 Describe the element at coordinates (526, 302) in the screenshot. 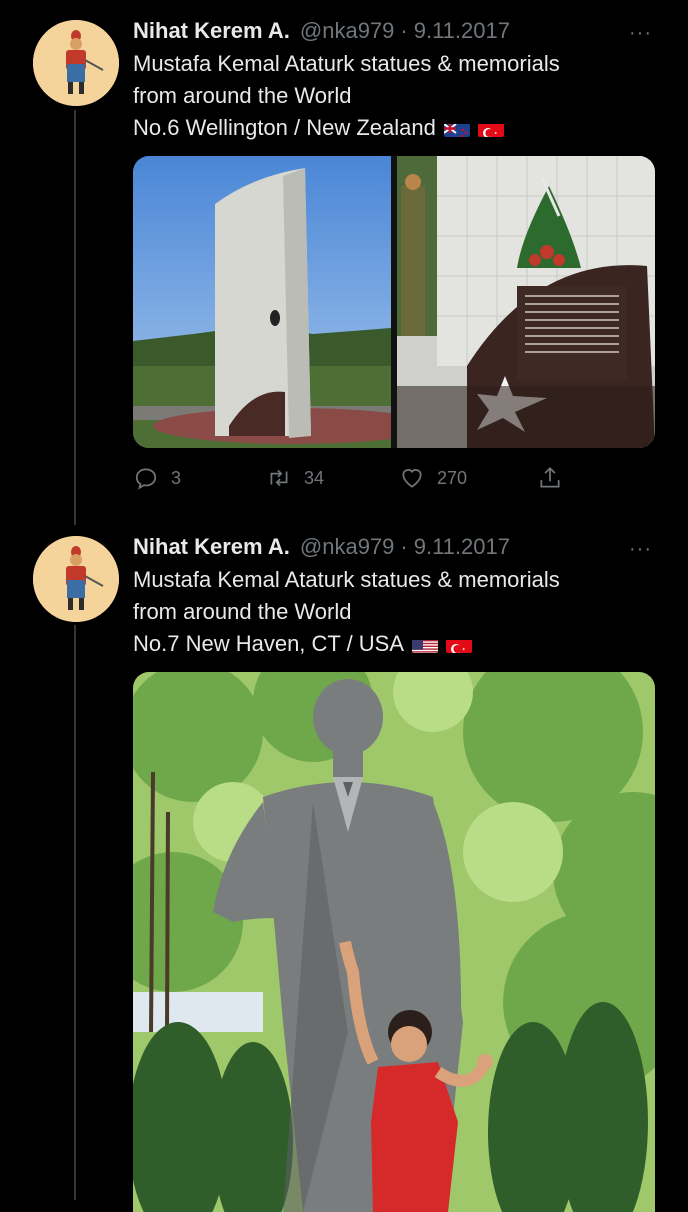

I see `memorial-photo-right` at that location.